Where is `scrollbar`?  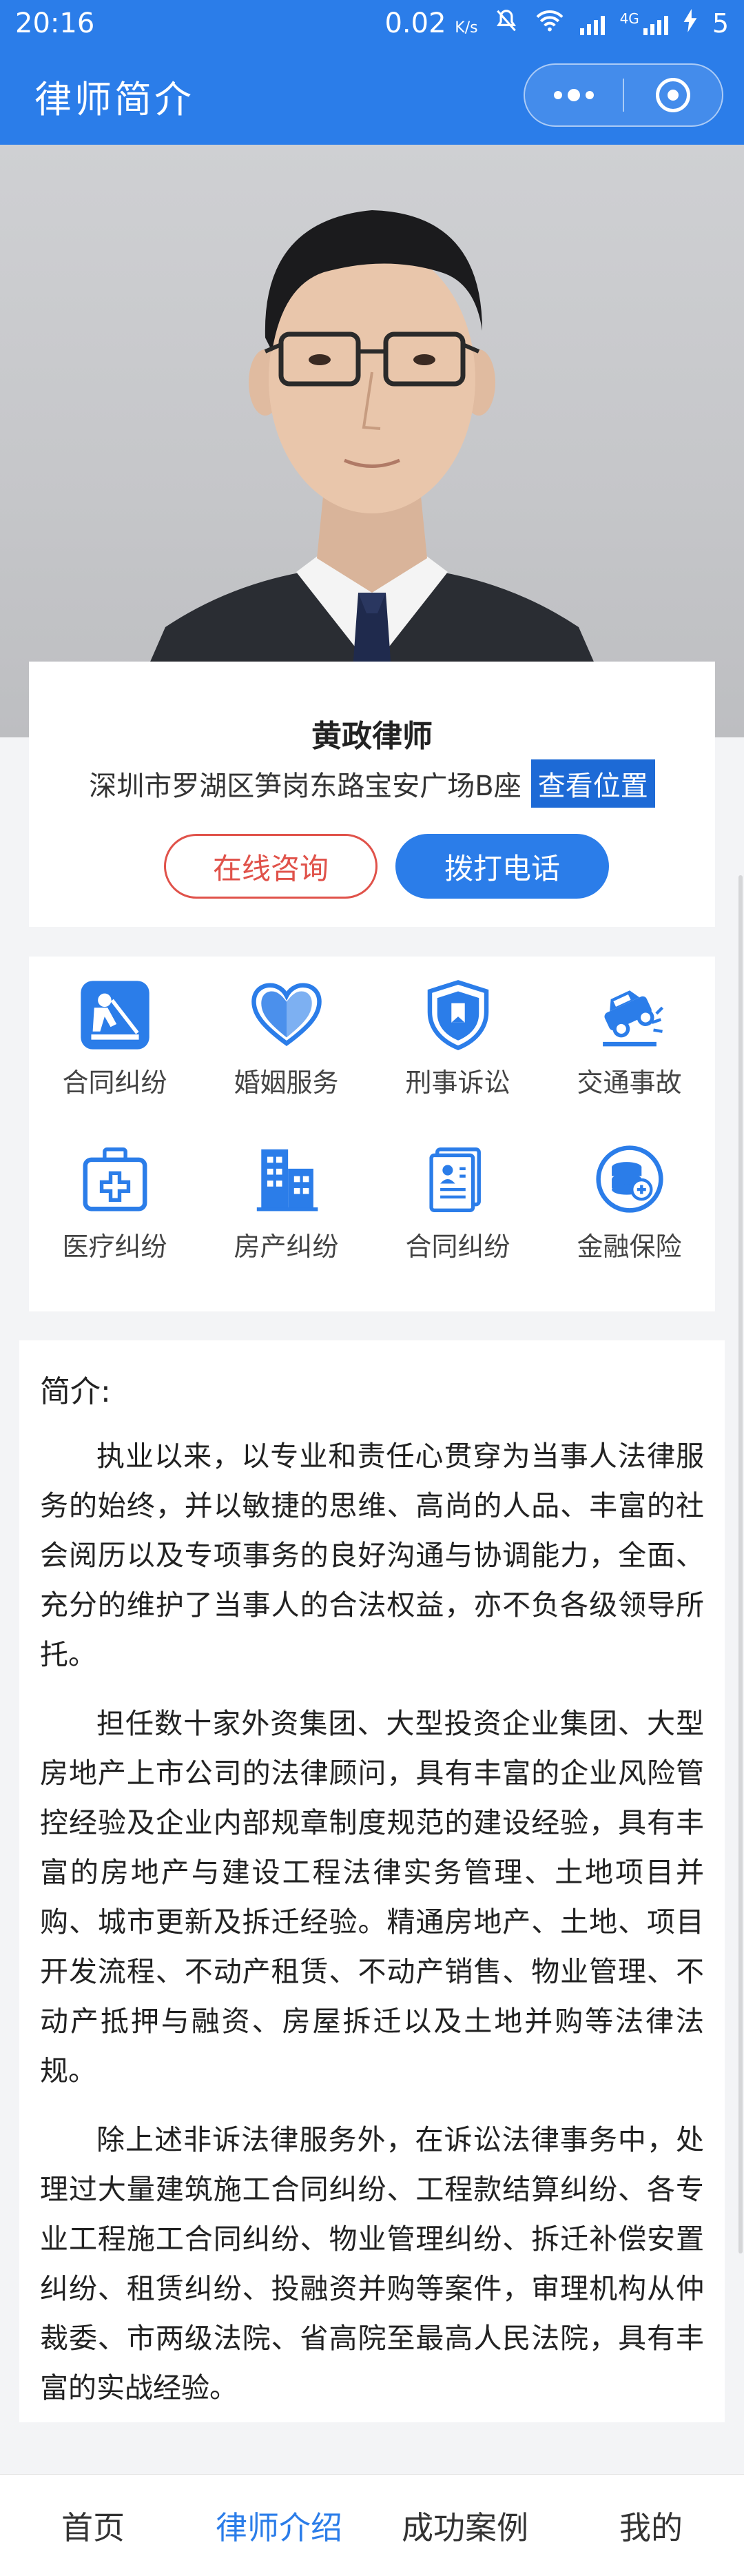 scrollbar is located at coordinates (740, 1564).